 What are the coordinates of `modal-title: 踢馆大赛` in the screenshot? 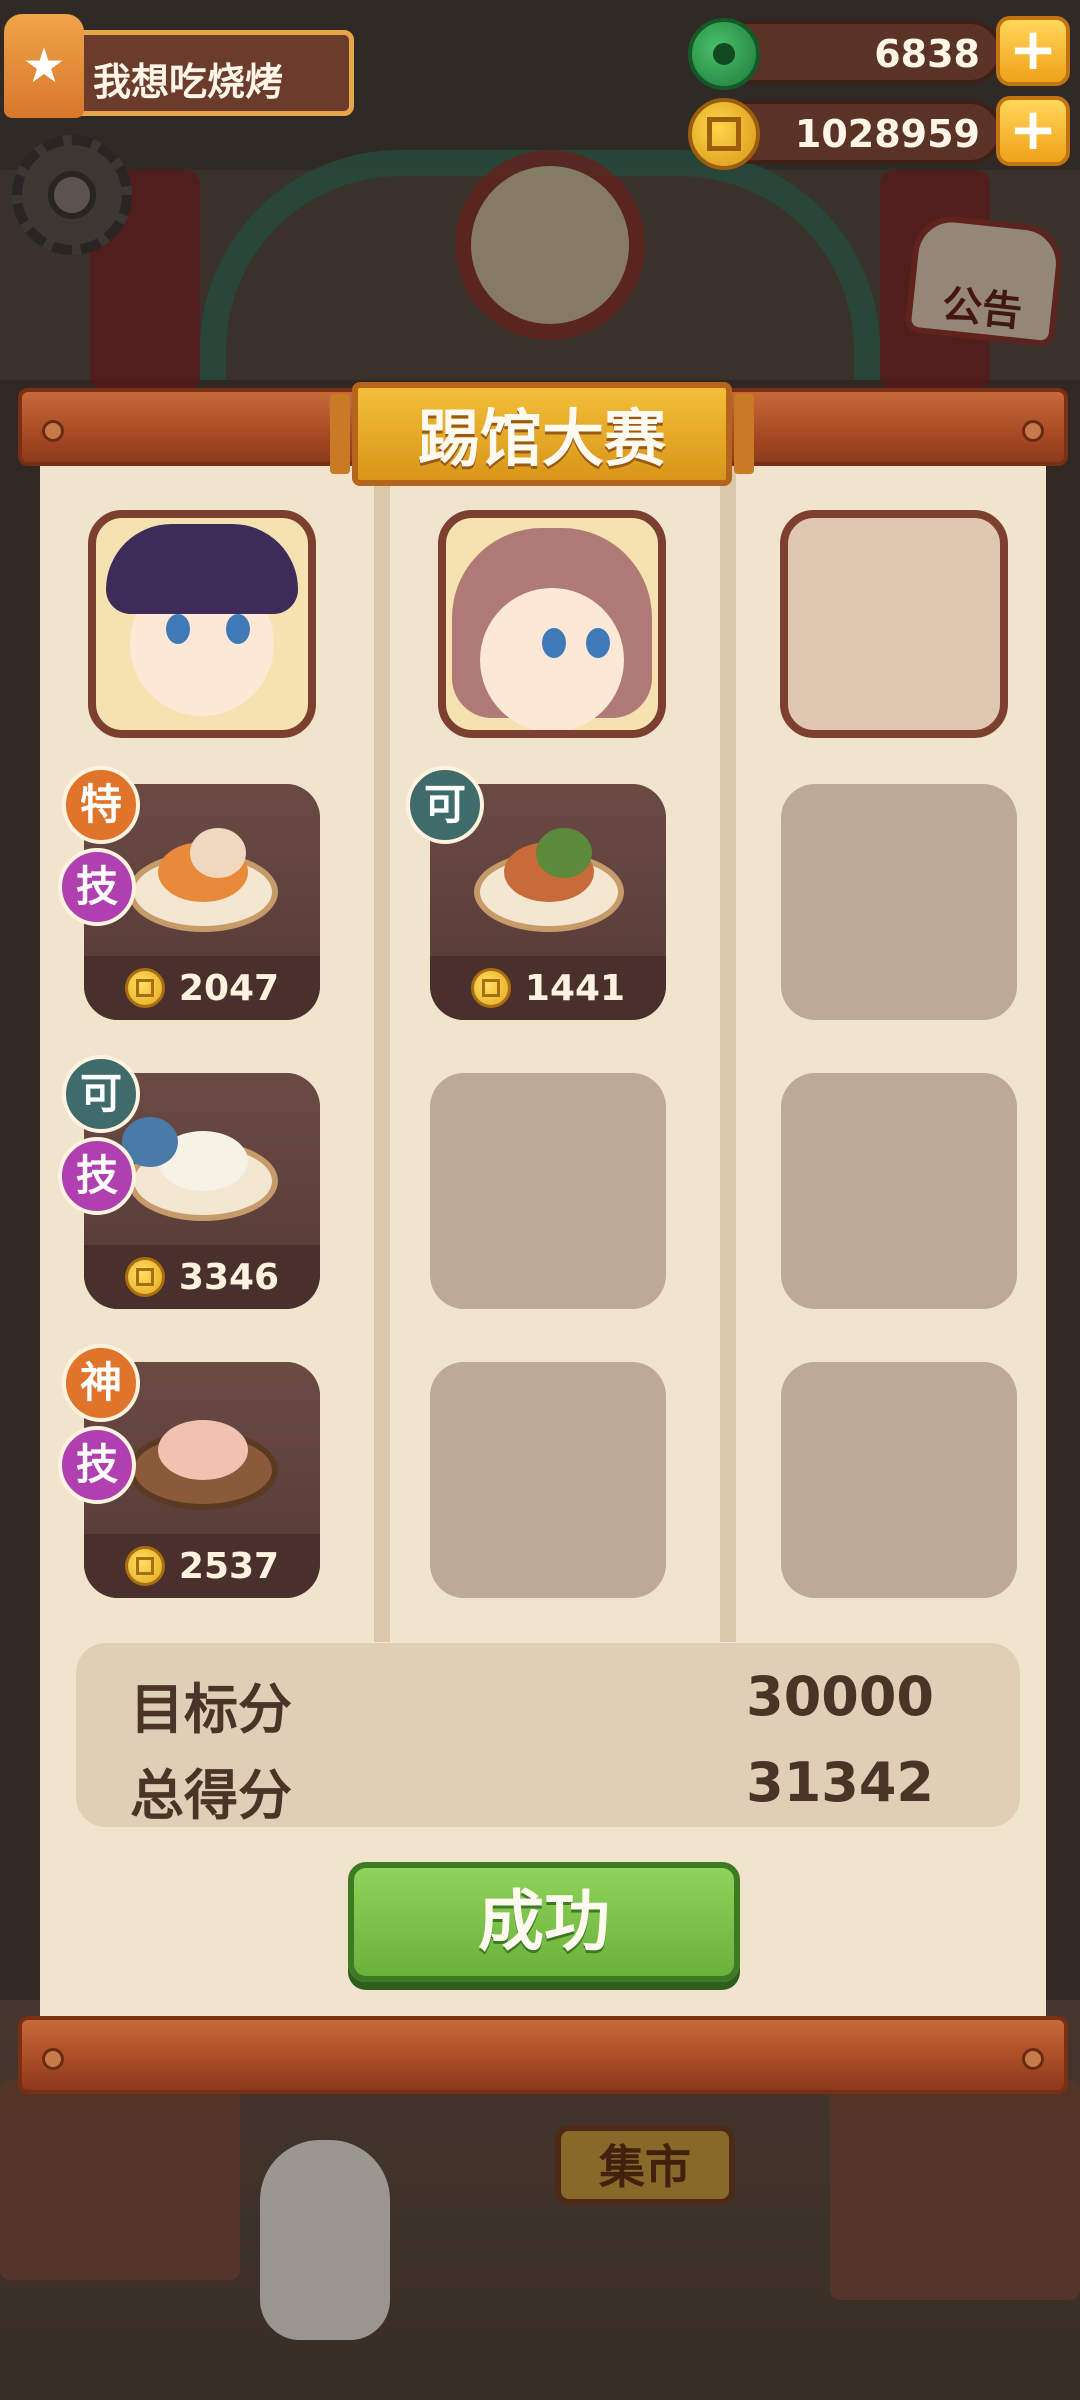 It's located at (542, 434).